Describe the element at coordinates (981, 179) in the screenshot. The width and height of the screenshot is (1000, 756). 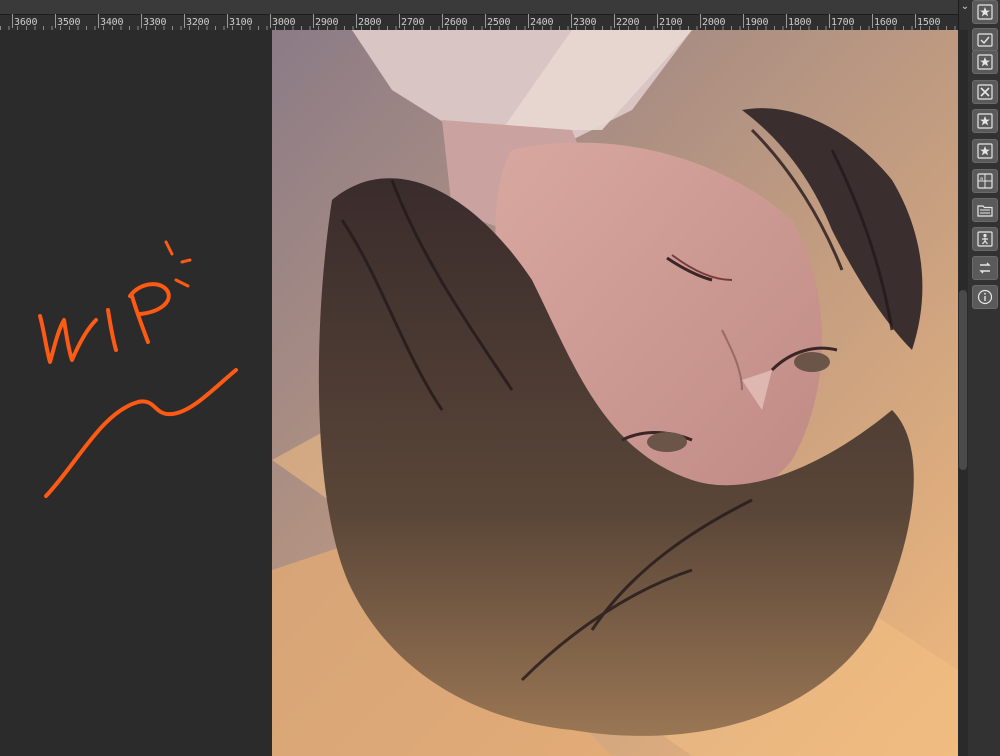
I see `svg-text: a` at that location.